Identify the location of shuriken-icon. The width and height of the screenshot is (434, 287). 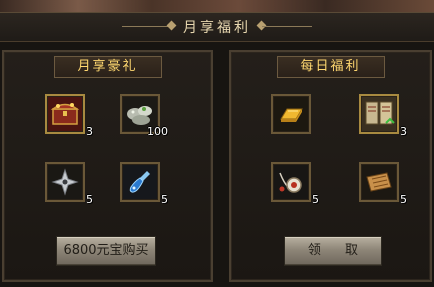
(65, 182).